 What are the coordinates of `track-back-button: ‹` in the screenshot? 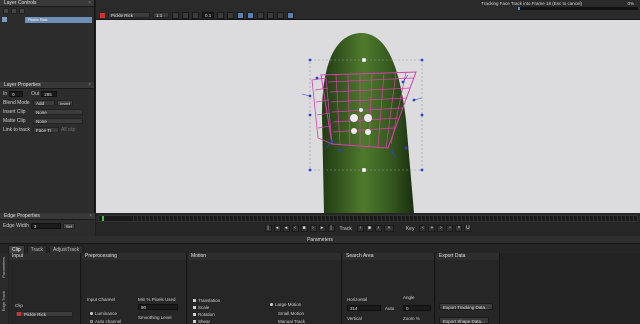 It's located at (360, 228).